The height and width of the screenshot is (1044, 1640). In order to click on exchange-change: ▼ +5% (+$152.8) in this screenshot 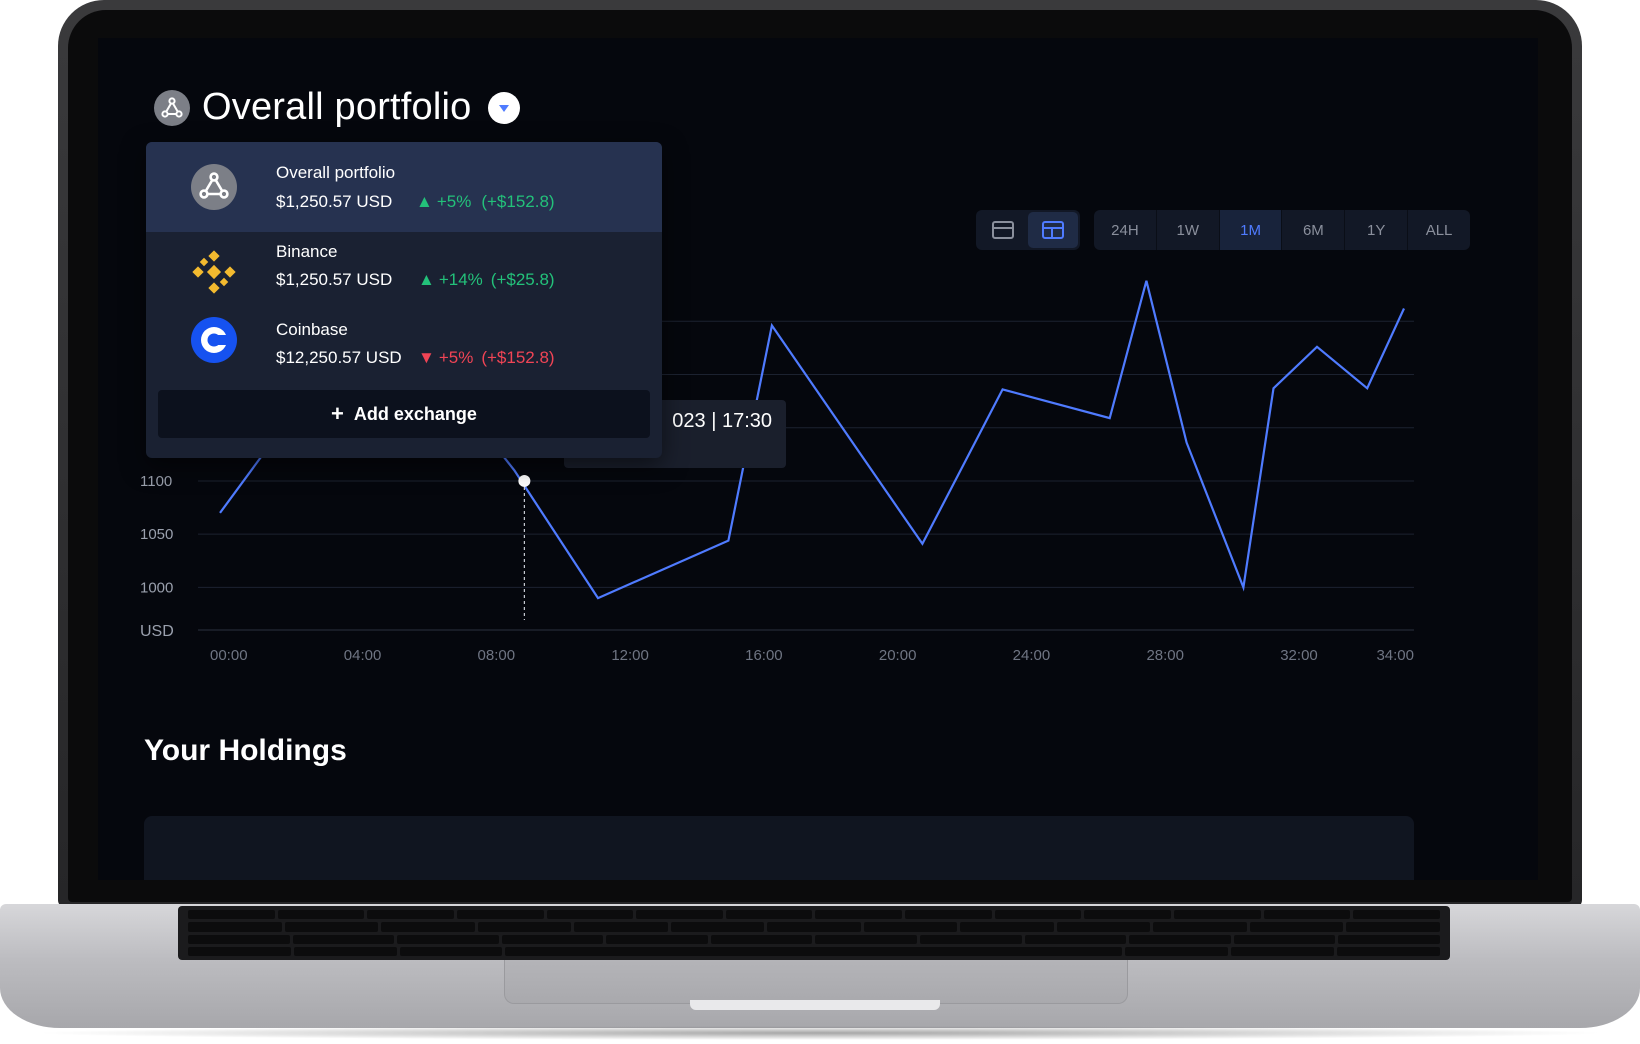, I will do `click(486, 358)`.